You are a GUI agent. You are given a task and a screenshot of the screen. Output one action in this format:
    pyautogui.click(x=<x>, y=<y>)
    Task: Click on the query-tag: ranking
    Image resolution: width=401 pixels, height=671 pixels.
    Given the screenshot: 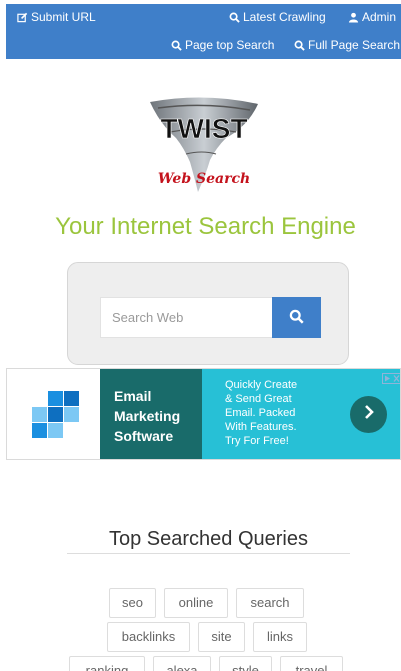 What is the action you would take?
    pyautogui.click(x=107, y=663)
    